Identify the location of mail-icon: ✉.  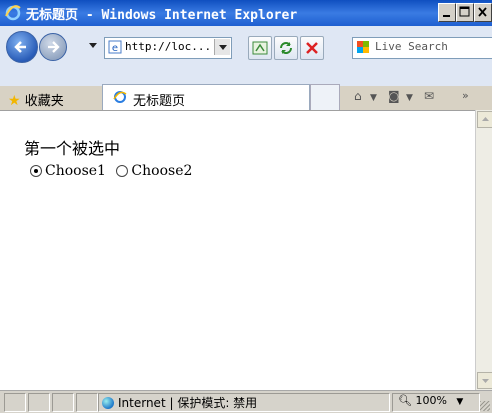
(429, 96).